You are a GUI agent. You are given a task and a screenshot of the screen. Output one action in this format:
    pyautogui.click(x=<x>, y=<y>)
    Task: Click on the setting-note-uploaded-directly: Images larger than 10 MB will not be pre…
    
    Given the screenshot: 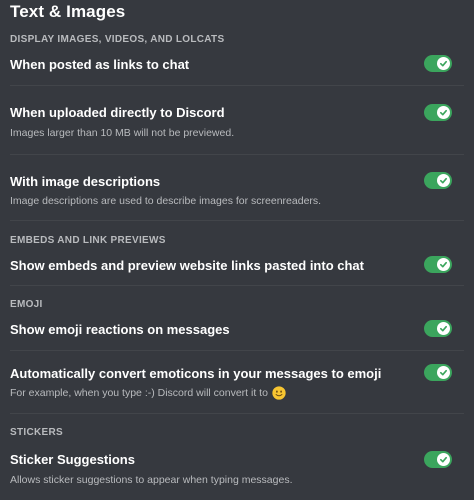 What is the action you would take?
    pyautogui.click(x=122, y=133)
    